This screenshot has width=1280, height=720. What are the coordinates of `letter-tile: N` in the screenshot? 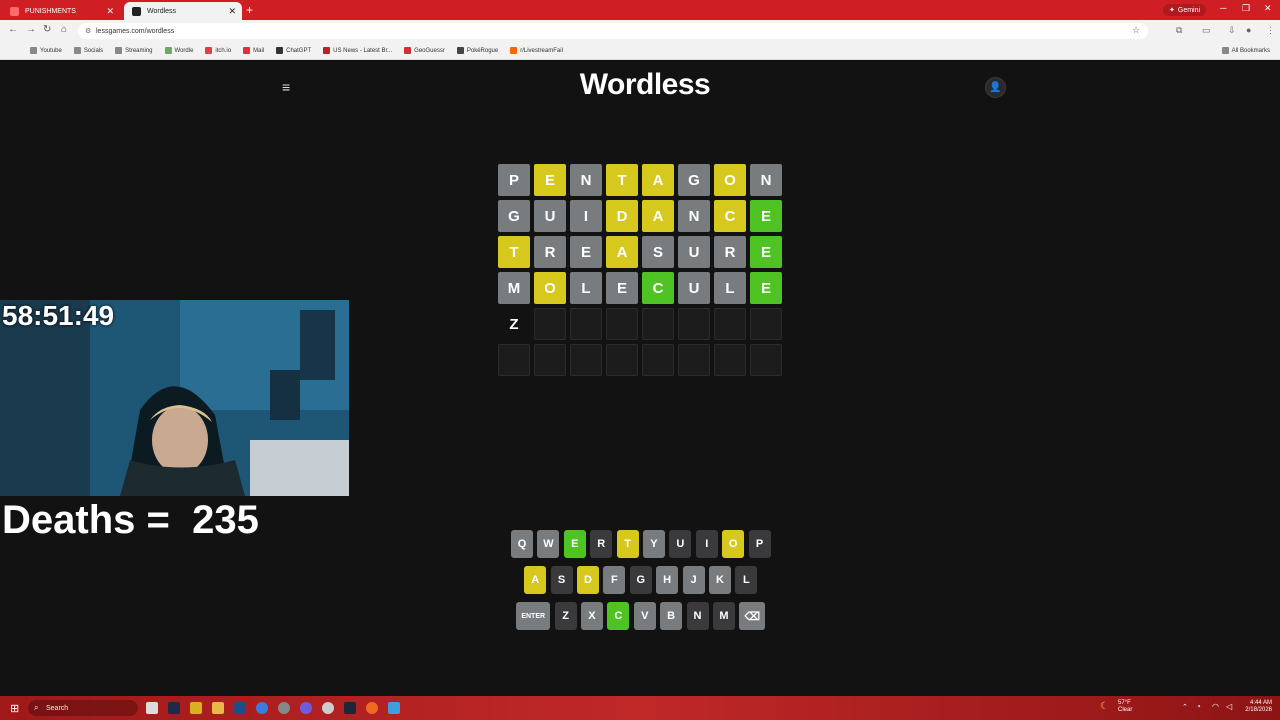 It's located at (694, 216).